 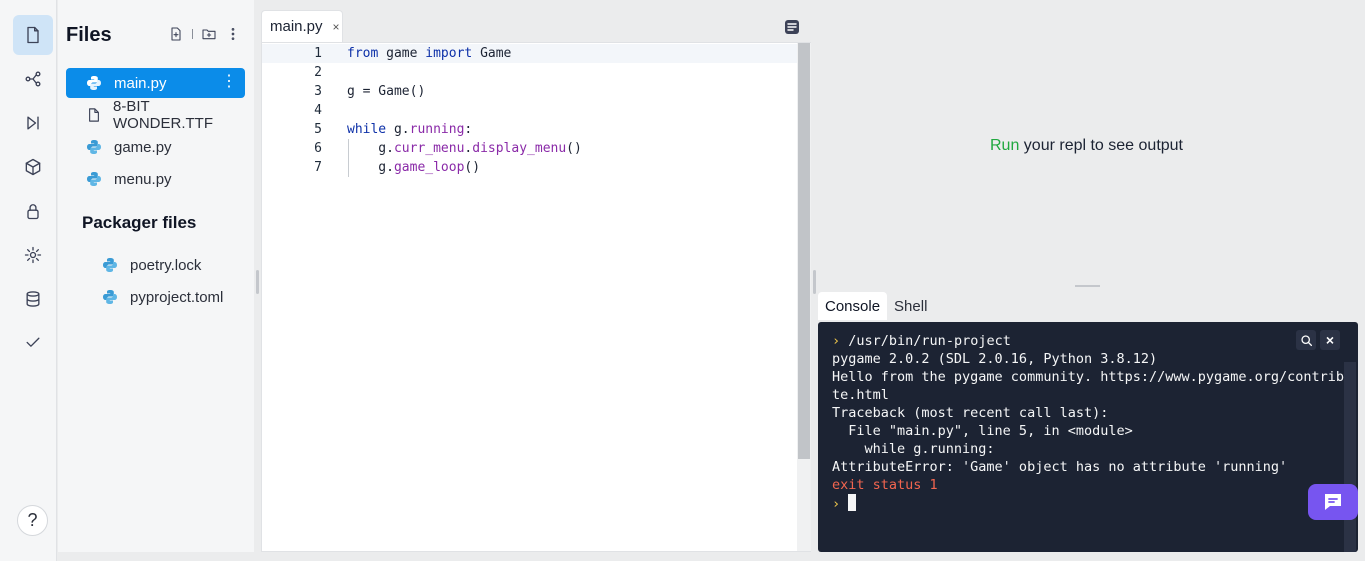 I want to click on sidebar-resize-handle, so click(x=257, y=282).